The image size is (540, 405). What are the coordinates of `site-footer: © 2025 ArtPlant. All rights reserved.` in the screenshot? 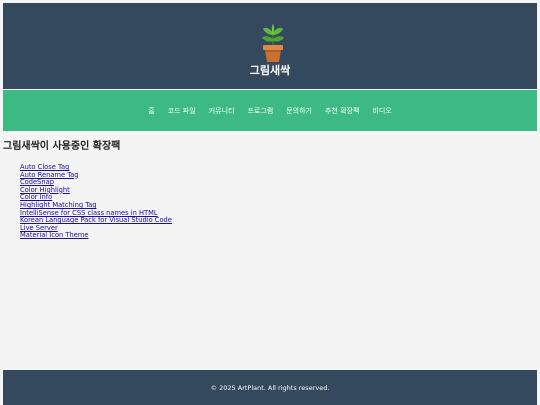 It's located at (270, 387).